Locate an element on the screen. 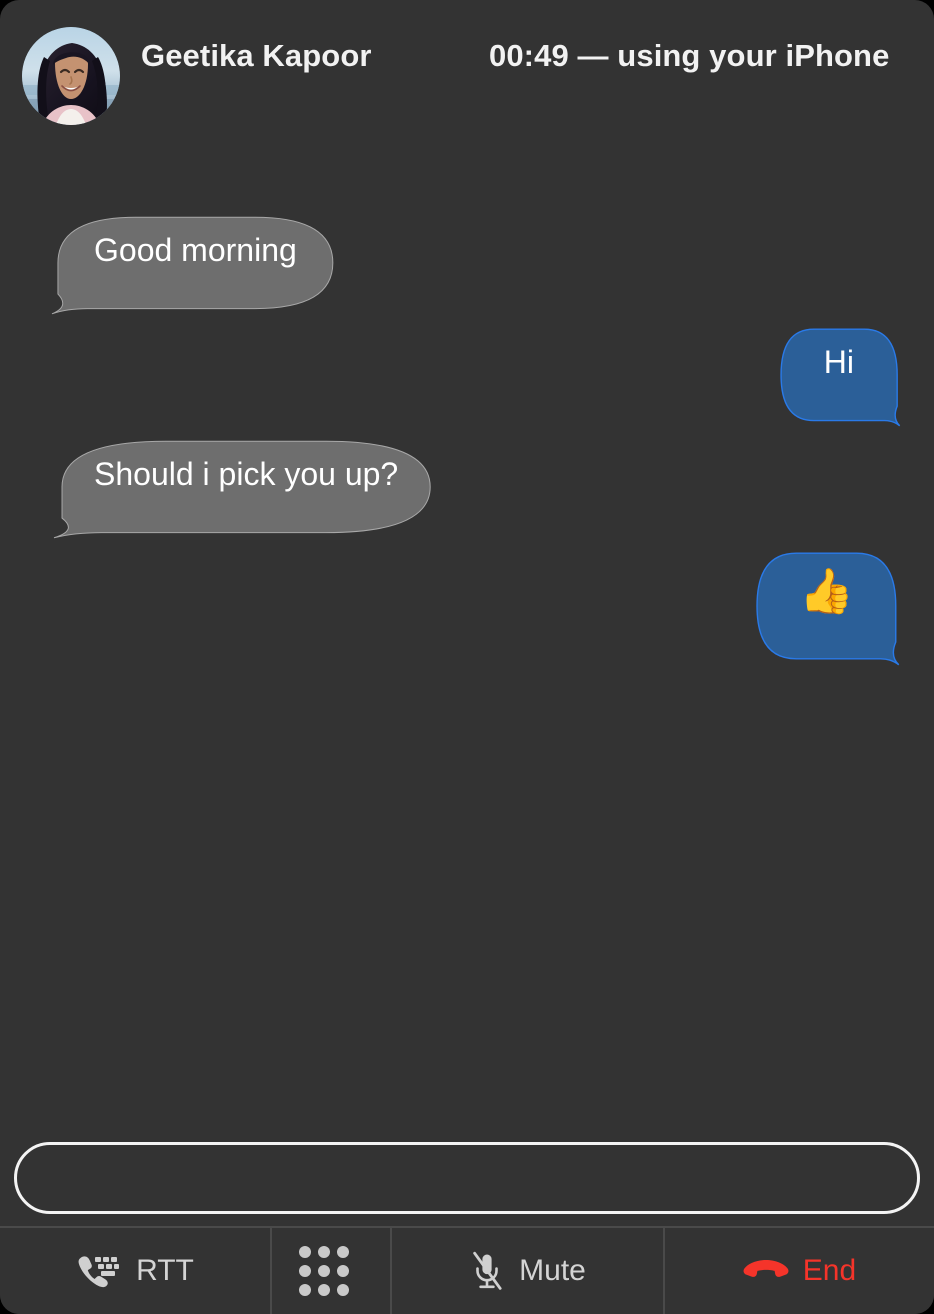  caller-name: Geetika Kapoor is located at coordinates (256, 55).